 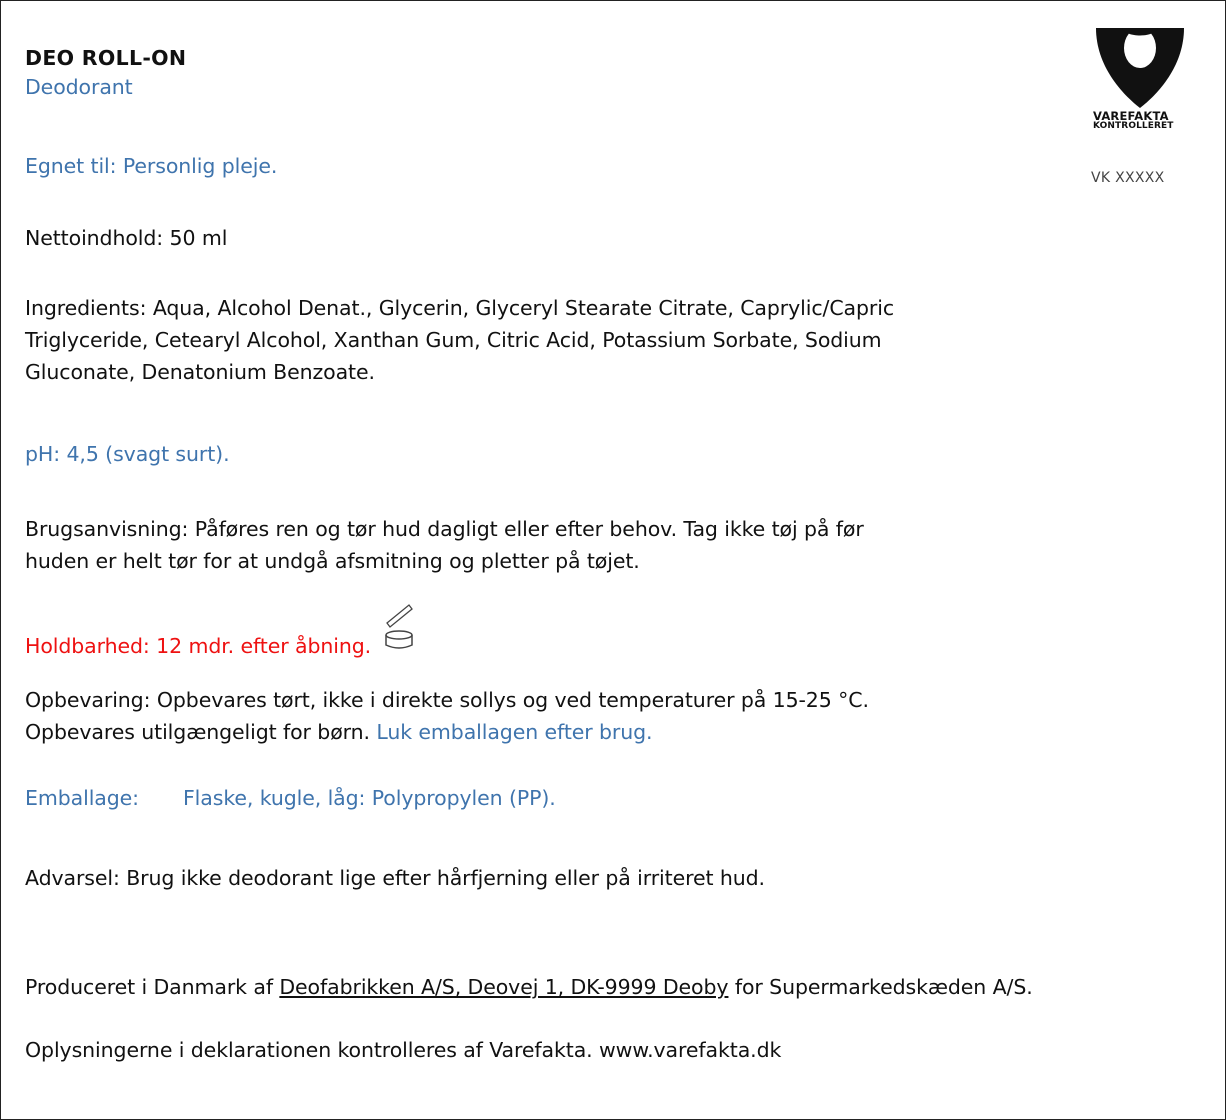 What do you see at coordinates (398, 626) in the screenshot?
I see `pao-open-jar-icon` at bounding box center [398, 626].